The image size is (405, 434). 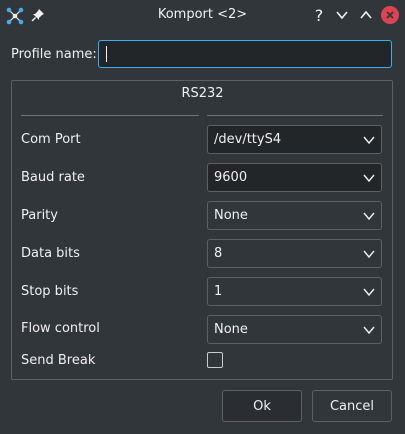 I want to click on flow-control-select: None, so click(x=294, y=329).